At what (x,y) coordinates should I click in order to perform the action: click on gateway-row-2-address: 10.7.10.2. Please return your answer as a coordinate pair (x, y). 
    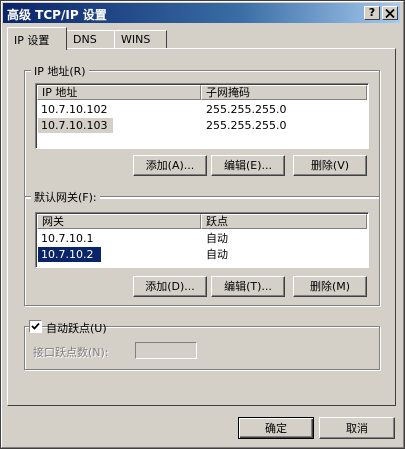
    Looking at the image, I should click on (69, 254).